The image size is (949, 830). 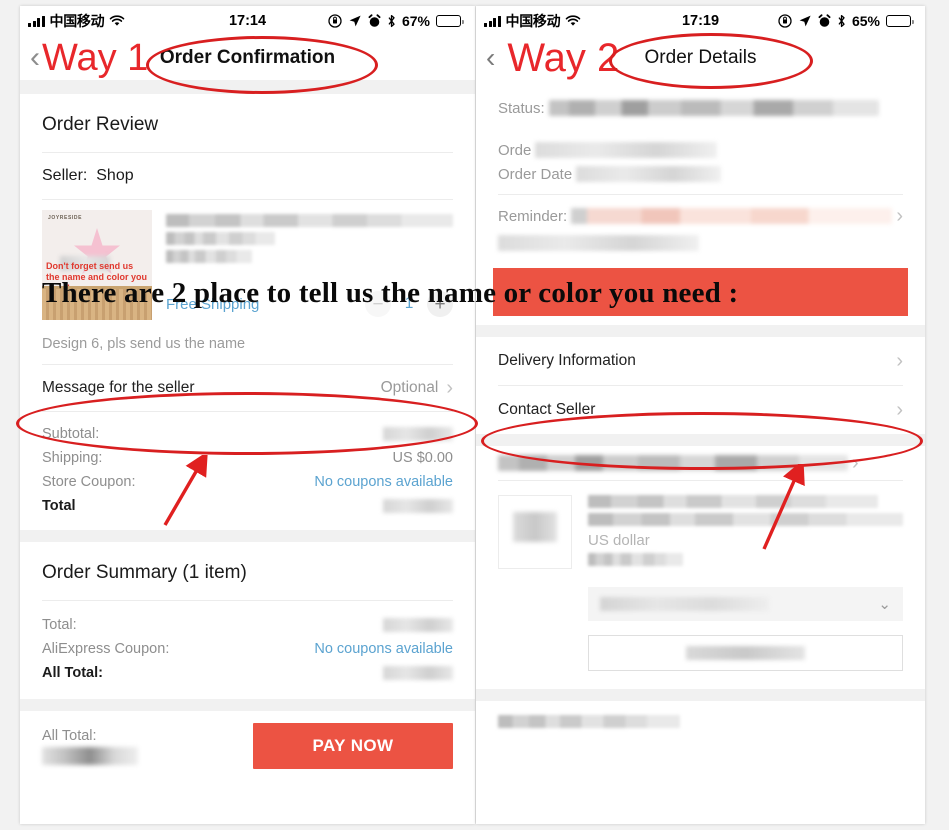 I want to click on pay-total-amount-redacted, so click(x=90, y=755).